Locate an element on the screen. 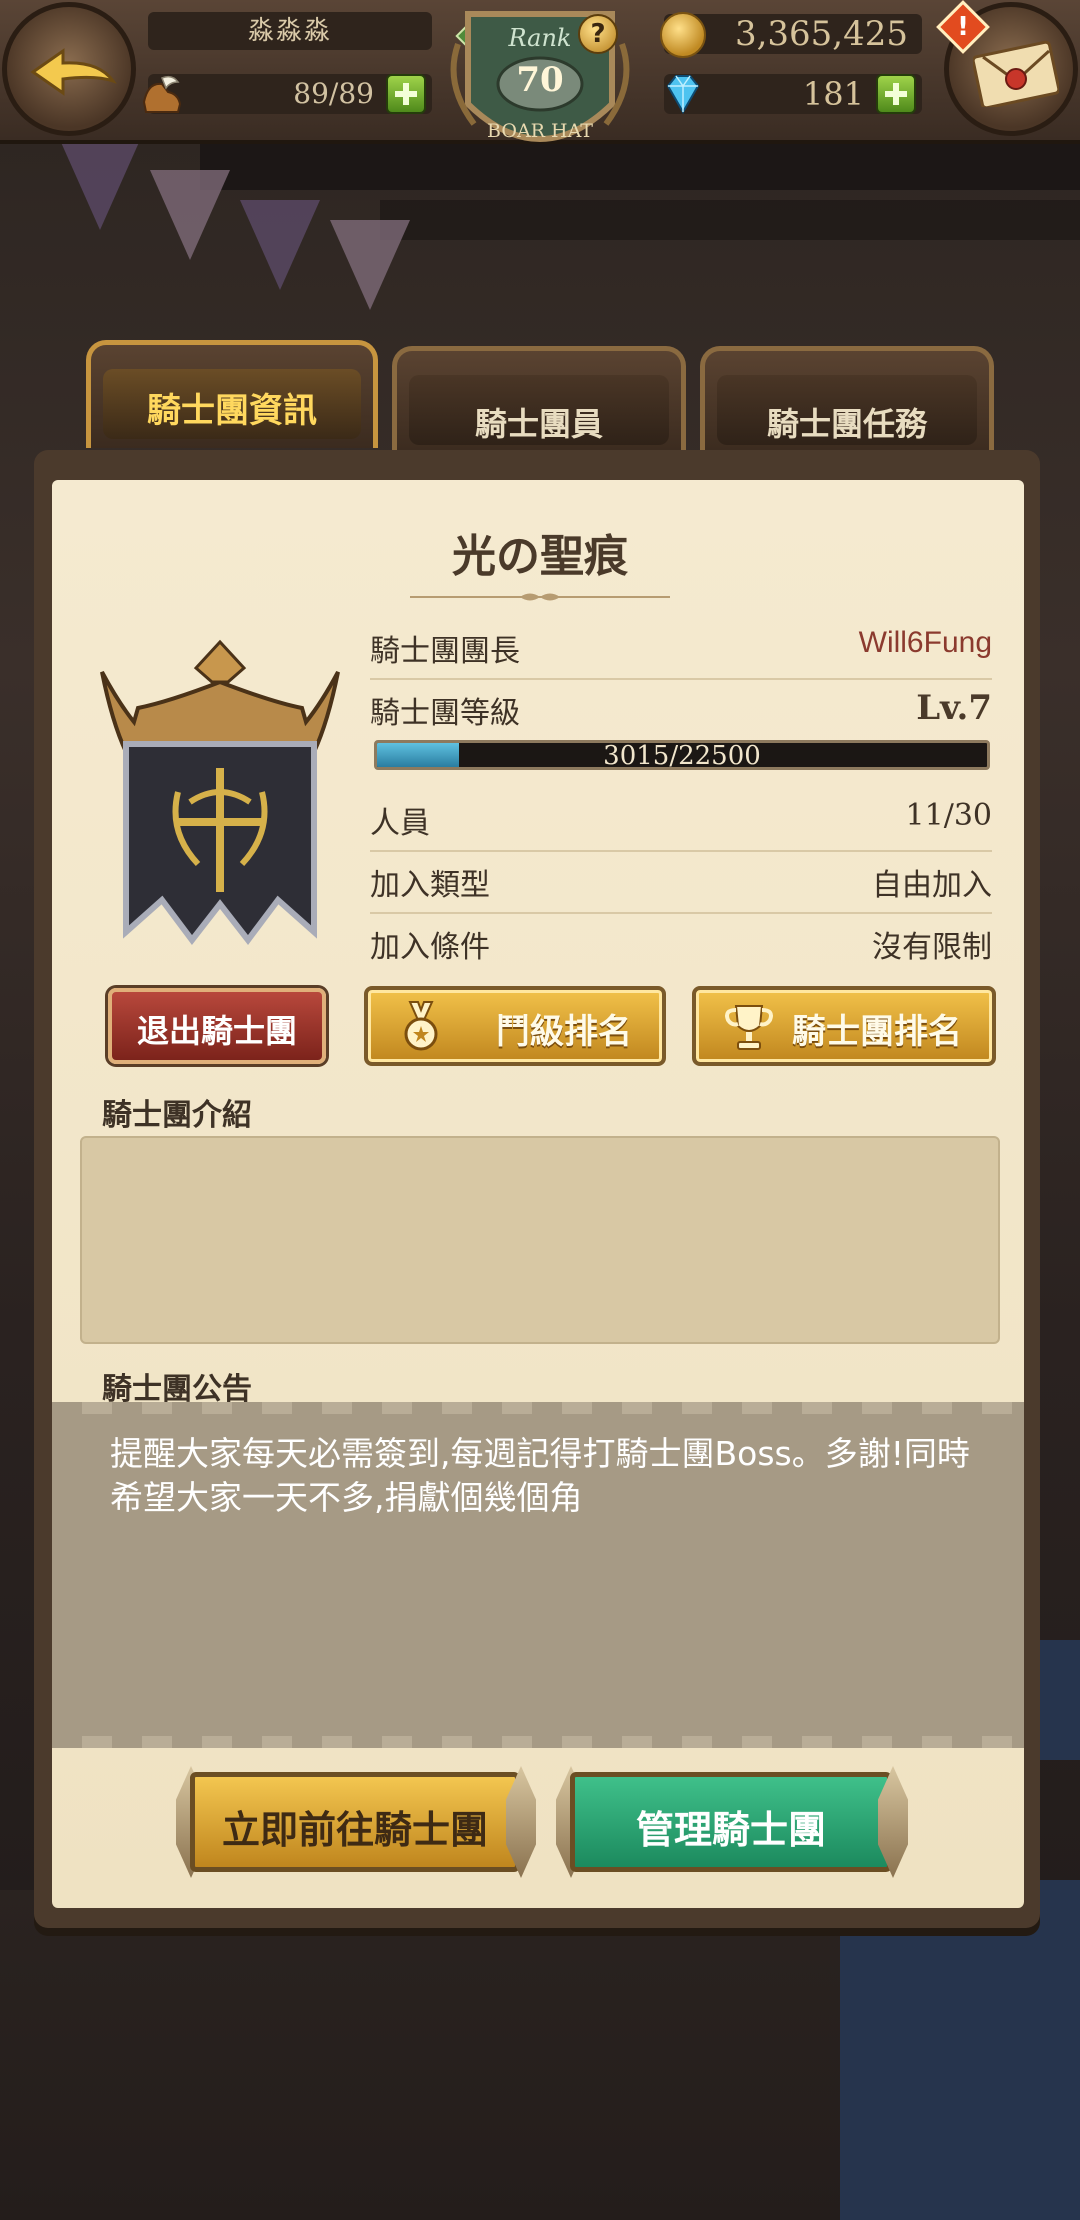  tab-label: 騎士團員 is located at coordinates (538, 424).